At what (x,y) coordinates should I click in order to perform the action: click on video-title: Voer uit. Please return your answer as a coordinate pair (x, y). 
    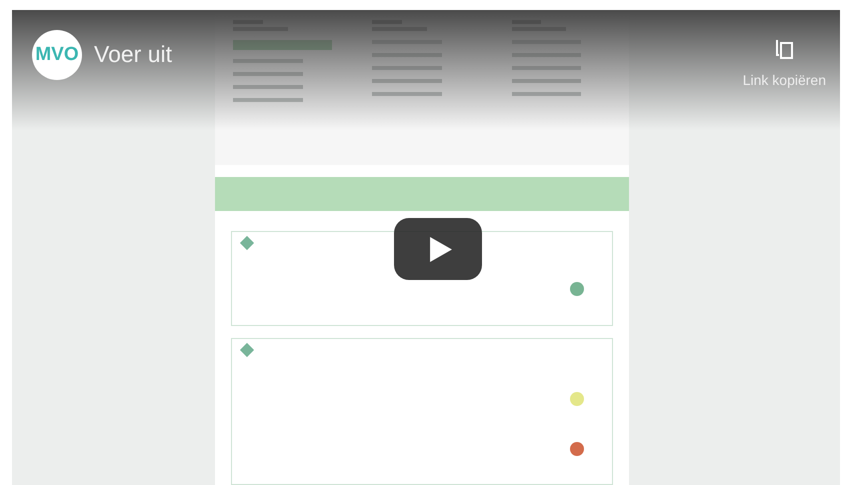
    Looking at the image, I should click on (133, 54).